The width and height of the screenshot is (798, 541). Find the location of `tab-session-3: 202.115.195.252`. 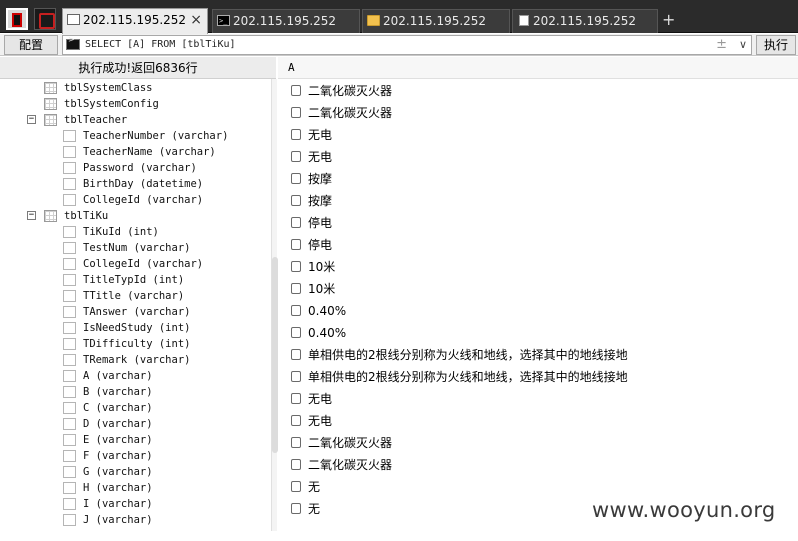

tab-session-3: 202.115.195.252 is located at coordinates (436, 21).